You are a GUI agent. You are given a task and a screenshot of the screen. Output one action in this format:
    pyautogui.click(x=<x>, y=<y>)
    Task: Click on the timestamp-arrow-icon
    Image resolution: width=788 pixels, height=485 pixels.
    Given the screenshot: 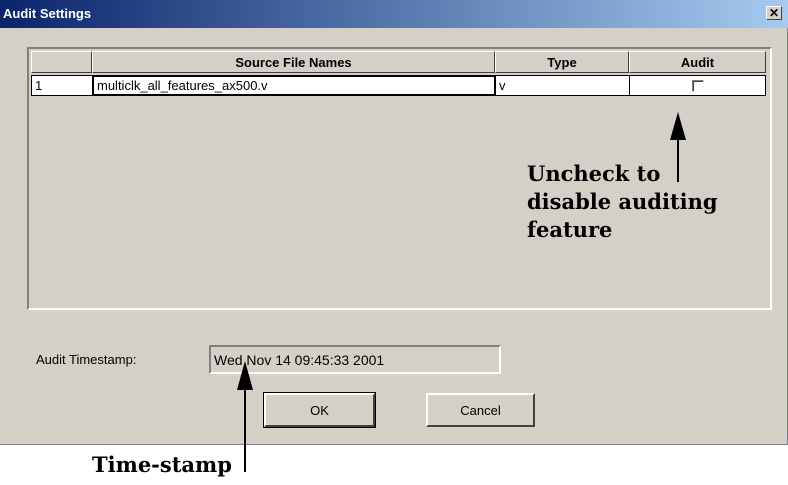 What is the action you would take?
    pyautogui.click(x=245, y=416)
    